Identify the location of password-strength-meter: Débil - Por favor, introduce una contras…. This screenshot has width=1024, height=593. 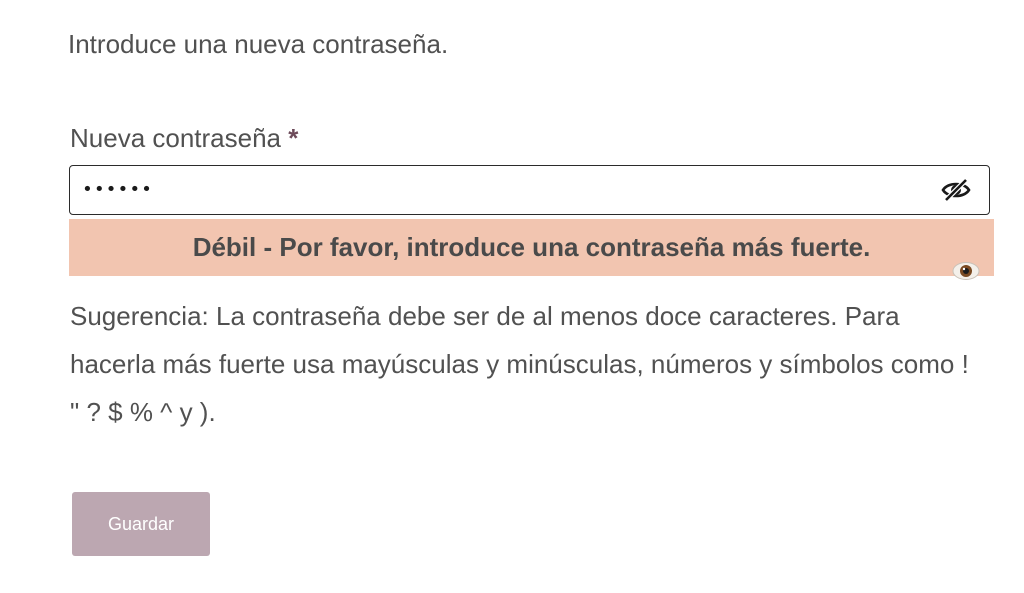
(531, 247).